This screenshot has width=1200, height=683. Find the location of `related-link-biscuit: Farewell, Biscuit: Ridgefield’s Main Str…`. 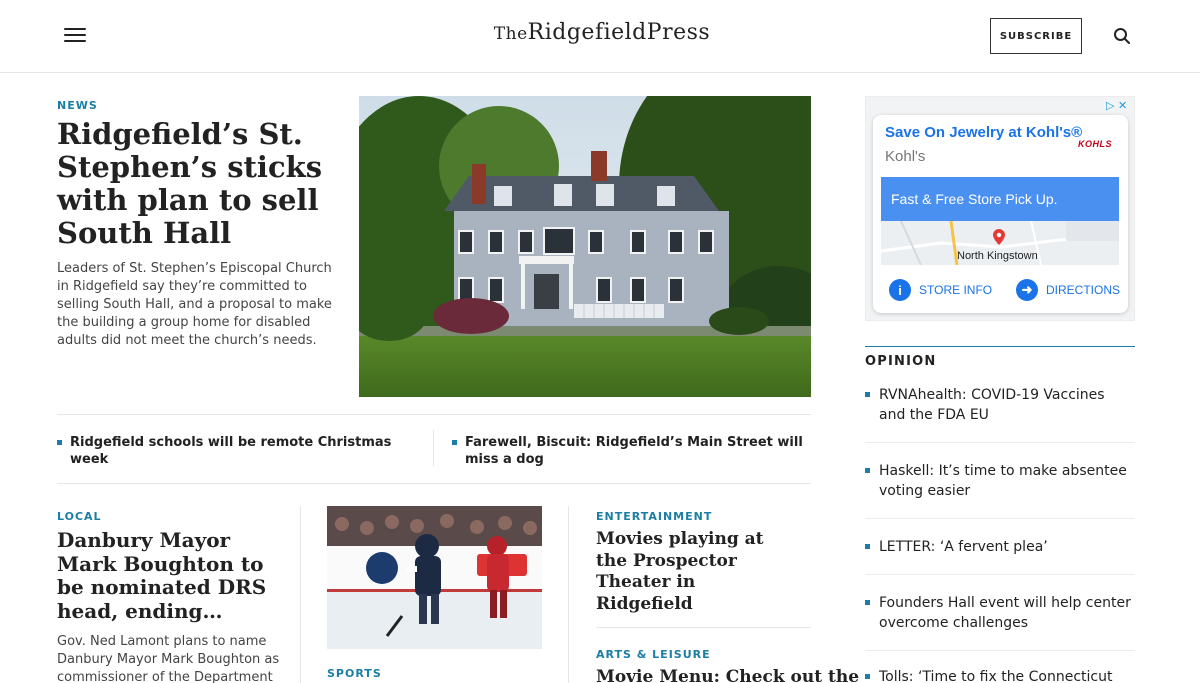

related-link-biscuit: Farewell, Biscuit: Ridgefield’s Main Str… is located at coordinates (629, 451).